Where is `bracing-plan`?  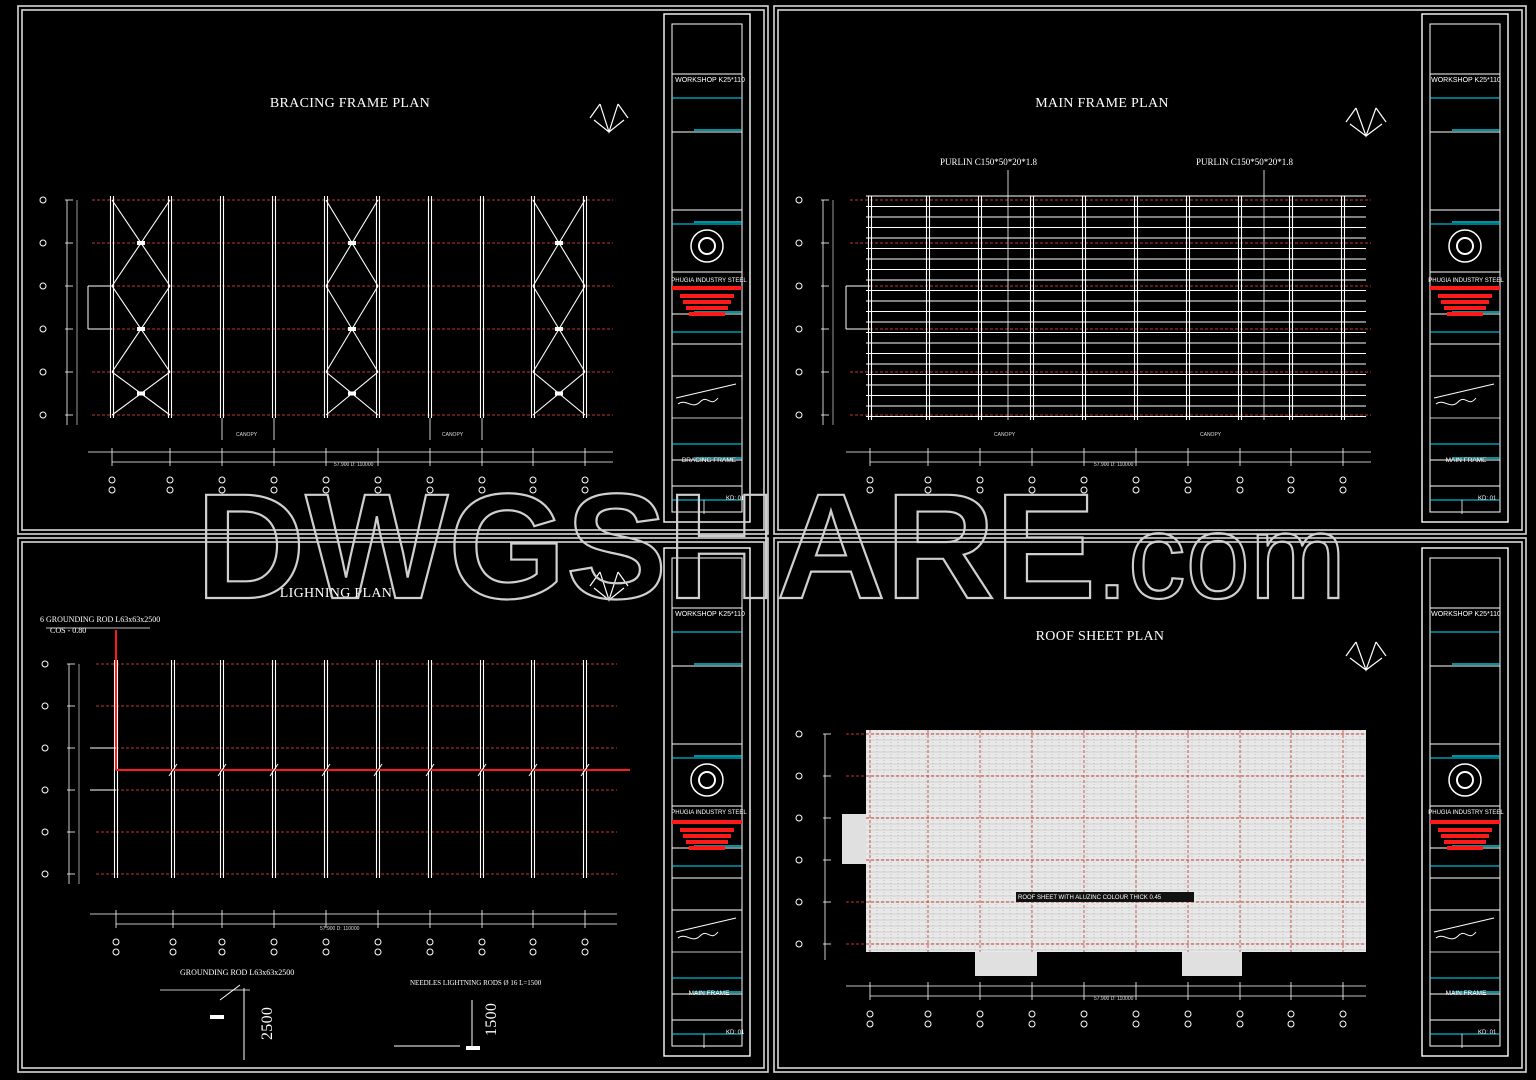
bracing-plan is located at coordinates (326, 345).